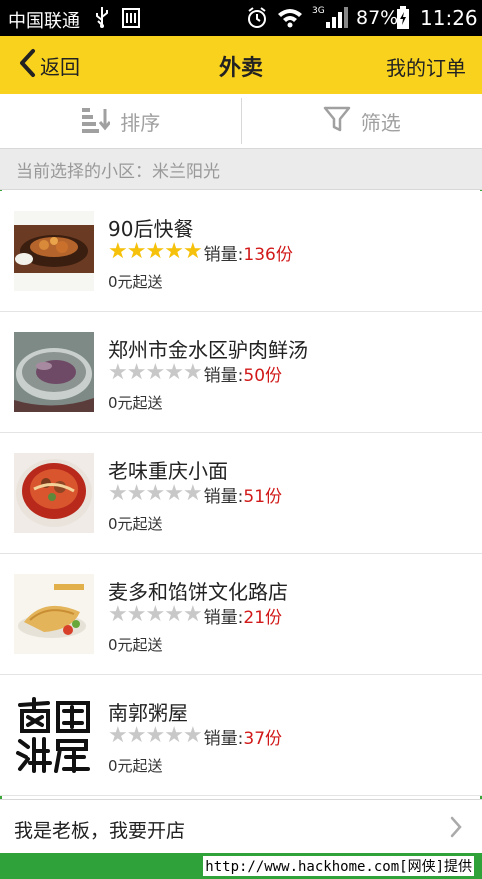  I want to click on sort-tab: 排序, so click(120, 121).